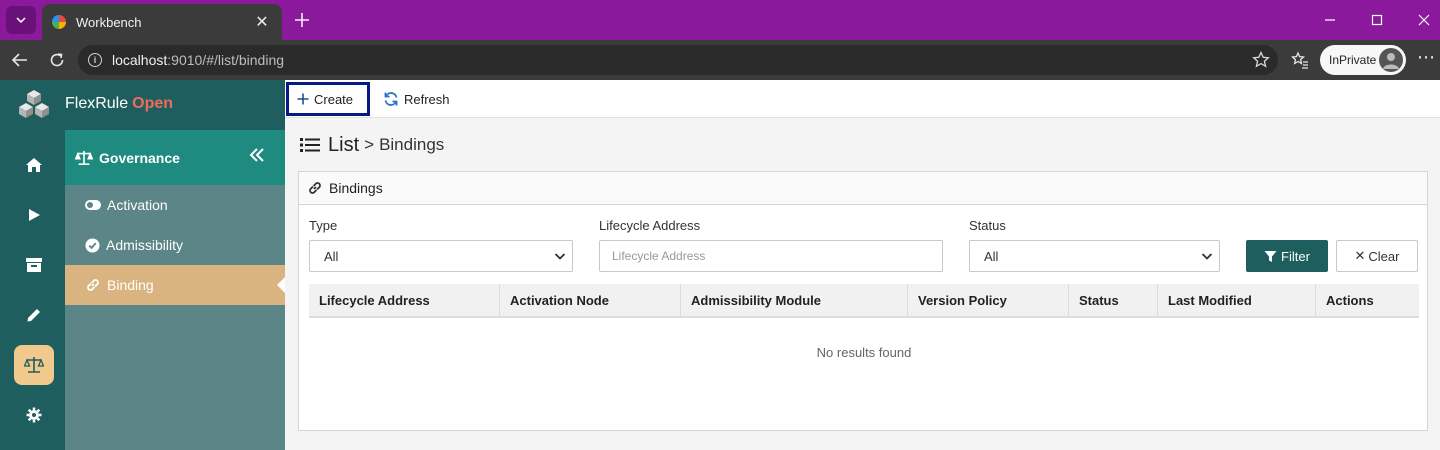  I want to click on maximize-button, so click(1377, 20).